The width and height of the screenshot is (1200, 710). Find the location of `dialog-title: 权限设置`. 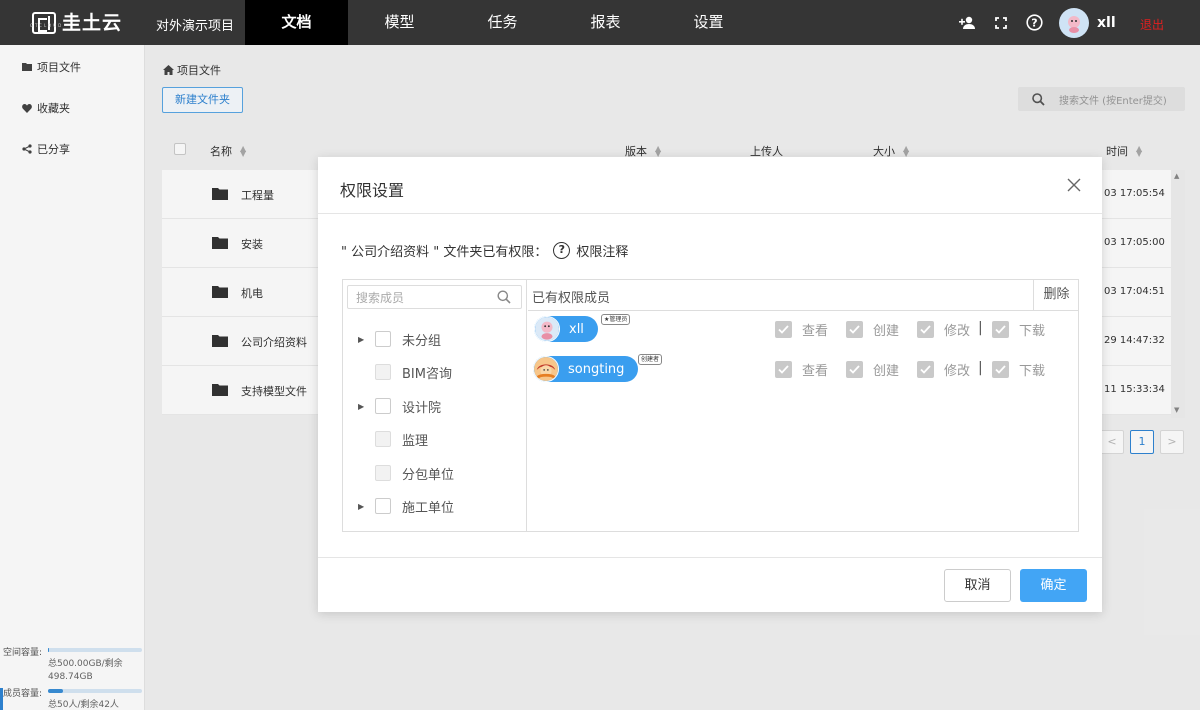

dialog-title: 权限设置 is located at coordinates (372, 190).